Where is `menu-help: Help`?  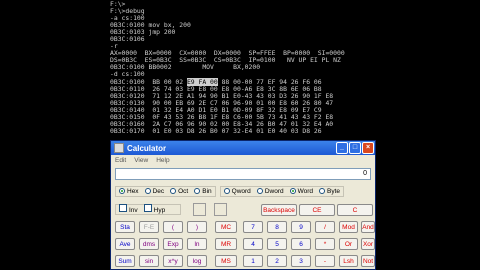 menu-help: Help is located at coordinates (162, 160).